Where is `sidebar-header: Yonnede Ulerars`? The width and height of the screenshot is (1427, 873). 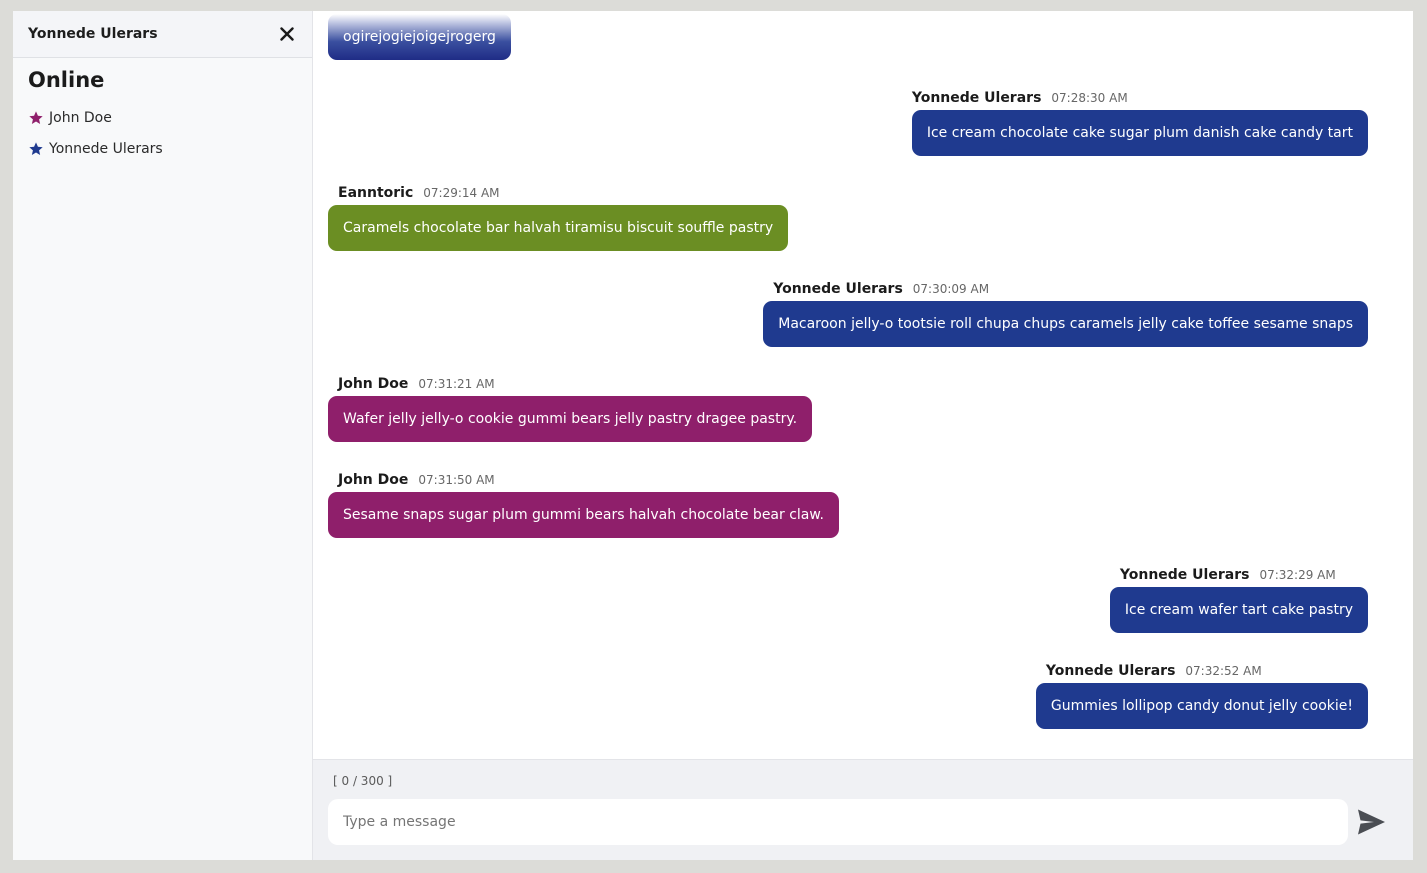
sidebar-header: Yonnede Ulerars is located at coordinates (162, 34).